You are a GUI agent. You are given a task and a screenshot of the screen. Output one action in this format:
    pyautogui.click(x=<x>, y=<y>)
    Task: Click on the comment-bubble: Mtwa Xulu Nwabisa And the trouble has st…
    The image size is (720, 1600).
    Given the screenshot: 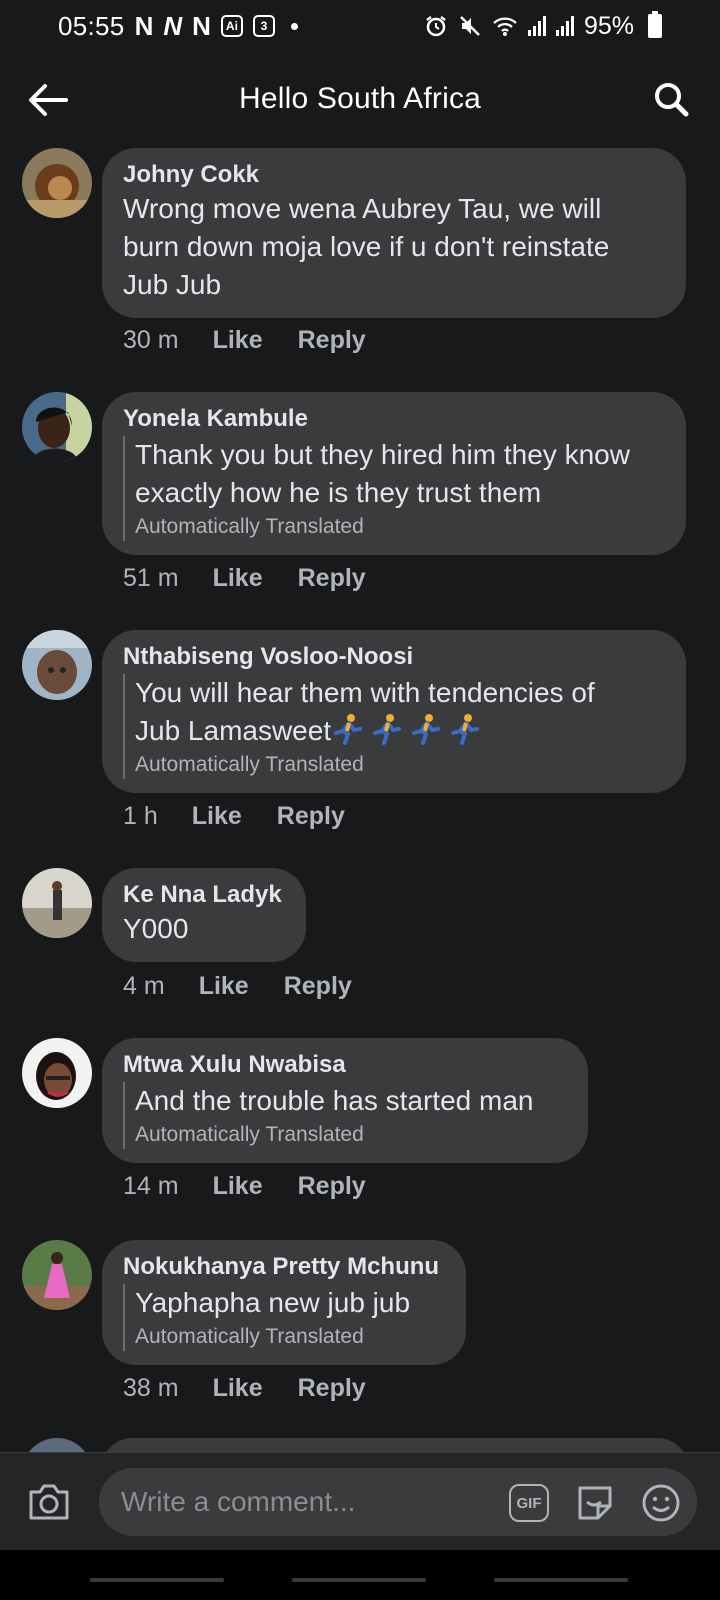 What is the action you would take?
    pyautogui.click(x=345, y=1100)
    